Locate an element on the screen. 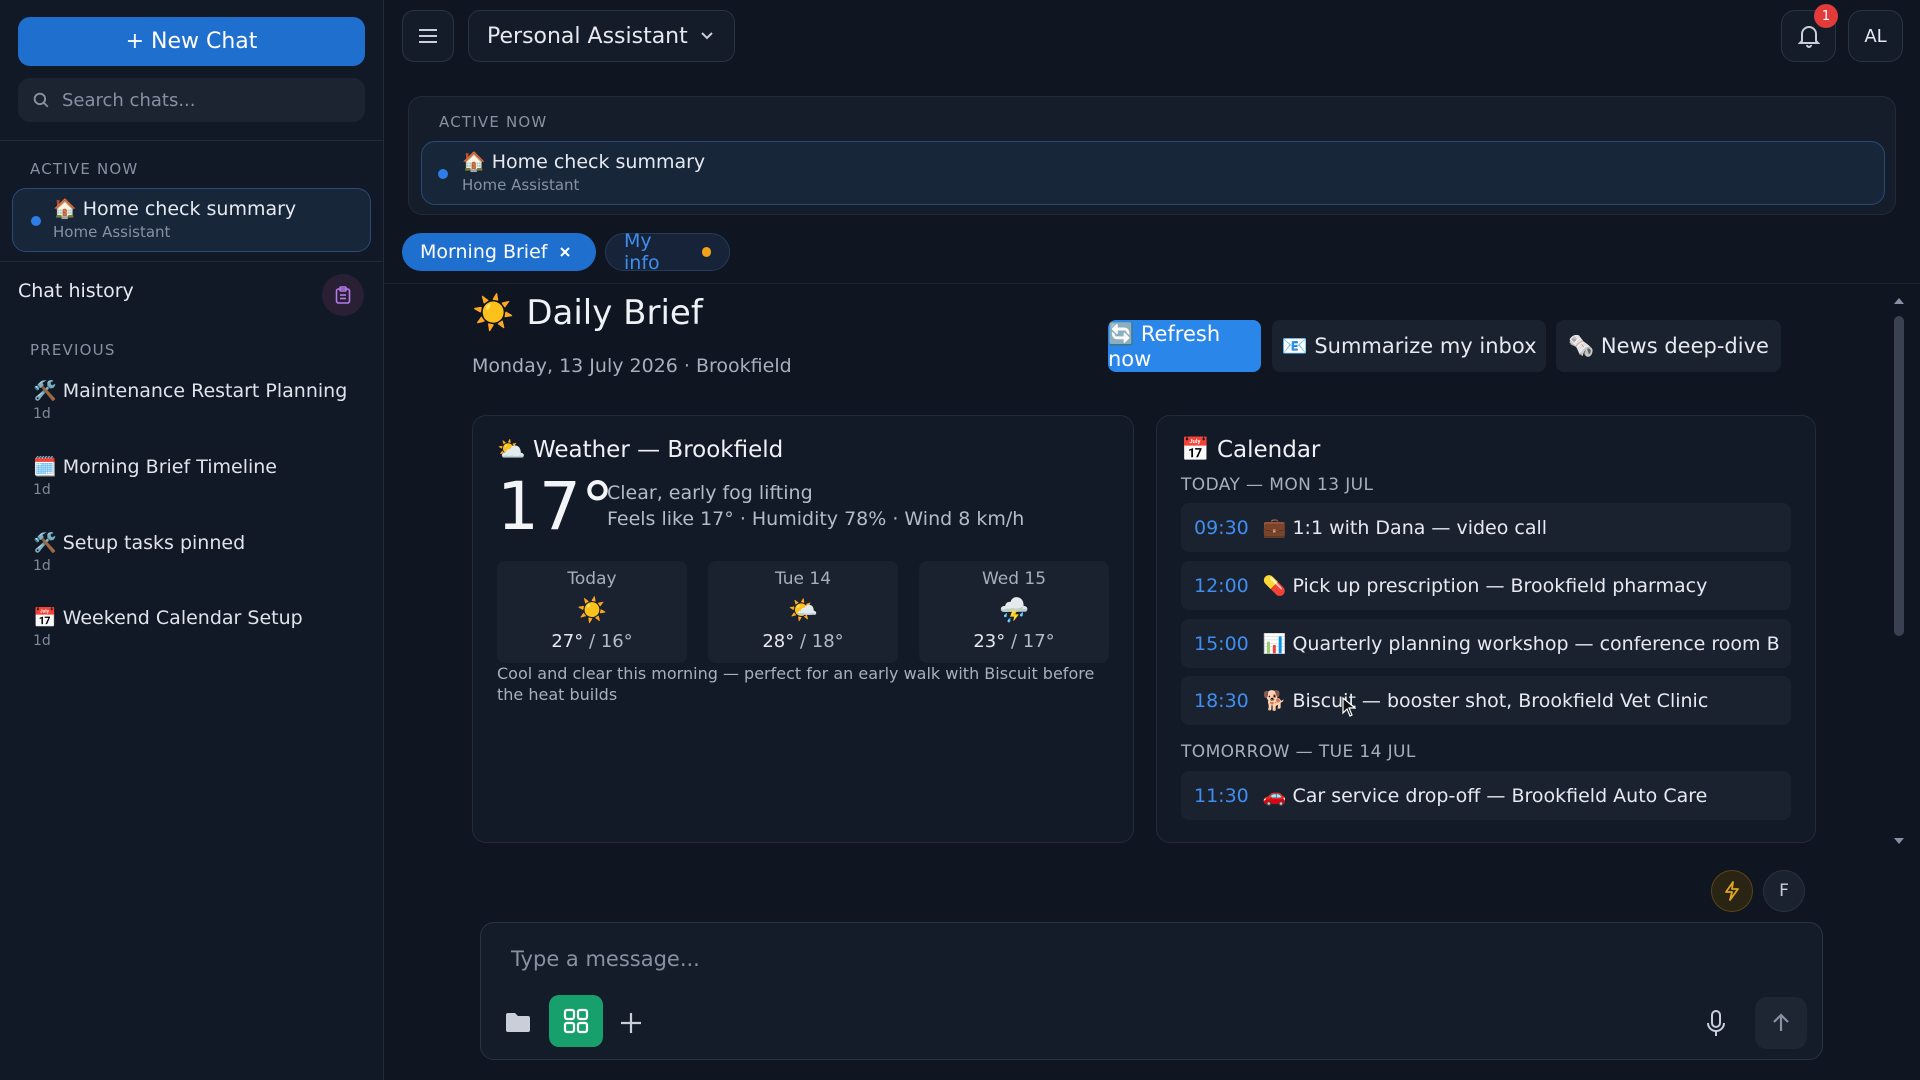 The width and height of the screenshot is (1920, 1080). content-scrollbar is located at coordinates (1899, 571).